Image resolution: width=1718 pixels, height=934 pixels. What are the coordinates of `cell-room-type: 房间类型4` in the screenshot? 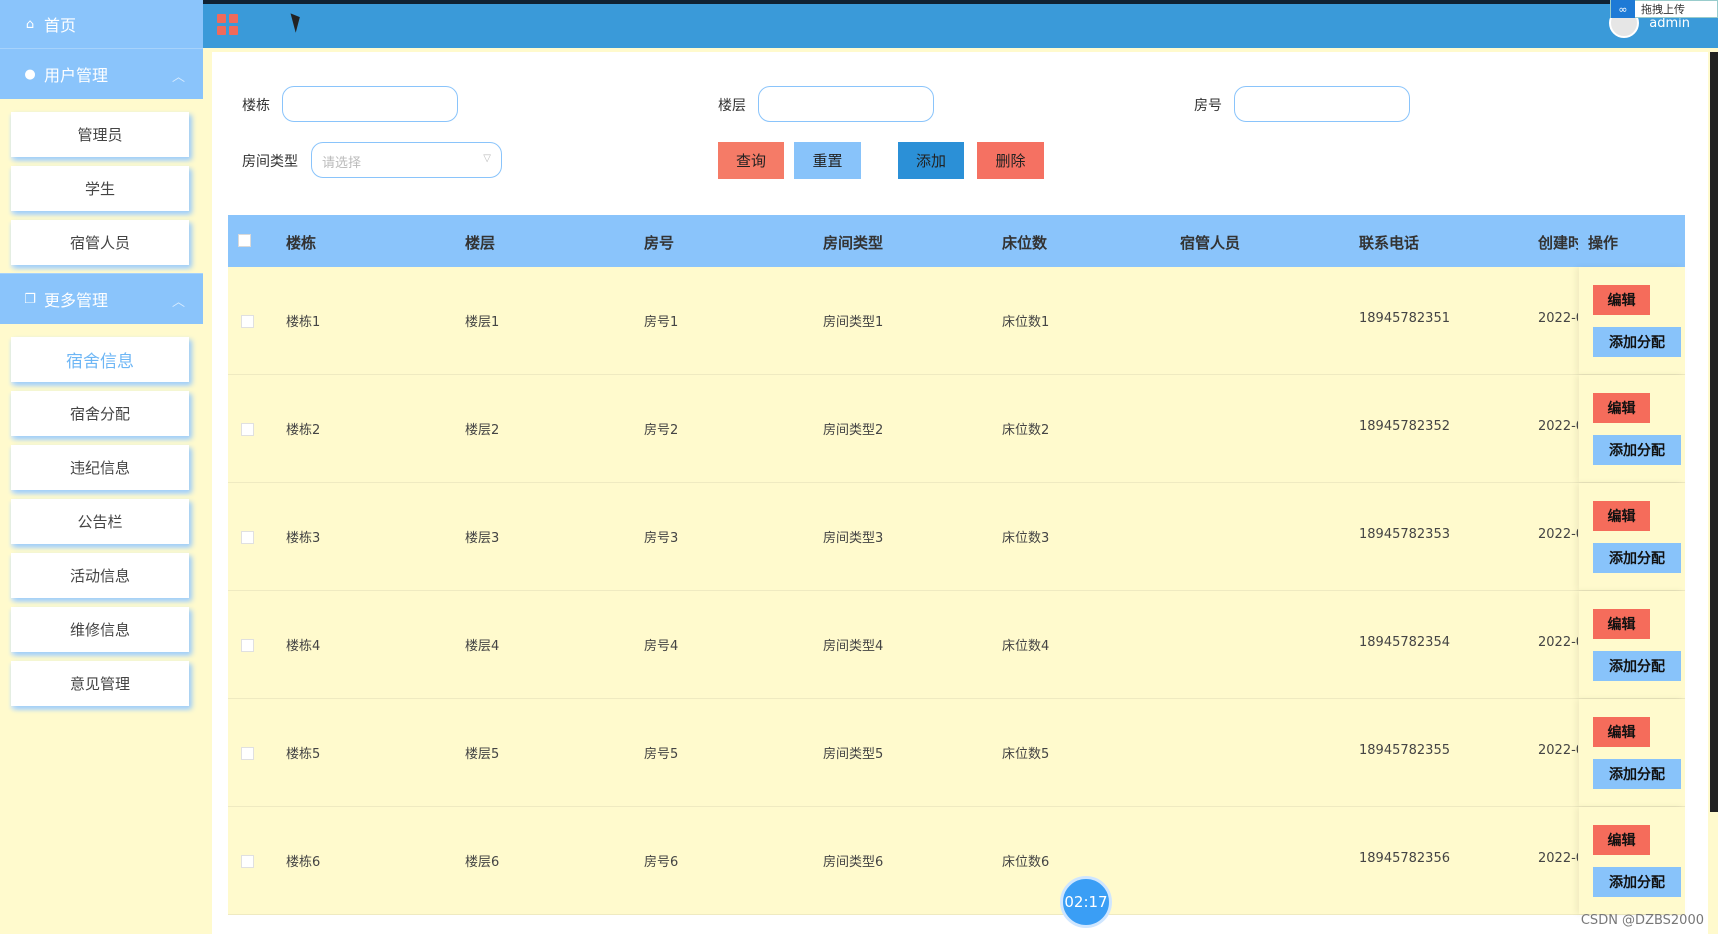 It's located at (853, 646).